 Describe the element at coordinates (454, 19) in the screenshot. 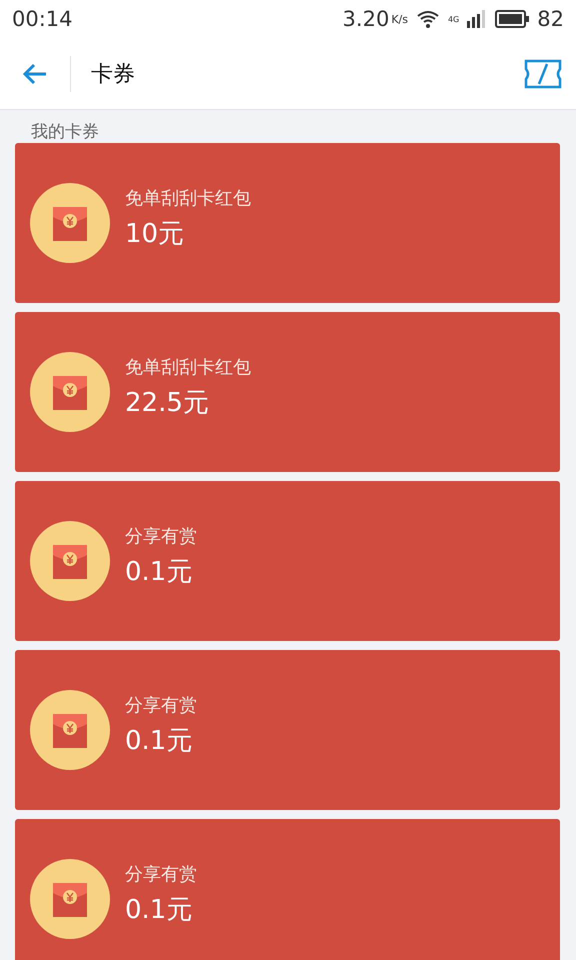

I see `network-type: 4G` at that location.